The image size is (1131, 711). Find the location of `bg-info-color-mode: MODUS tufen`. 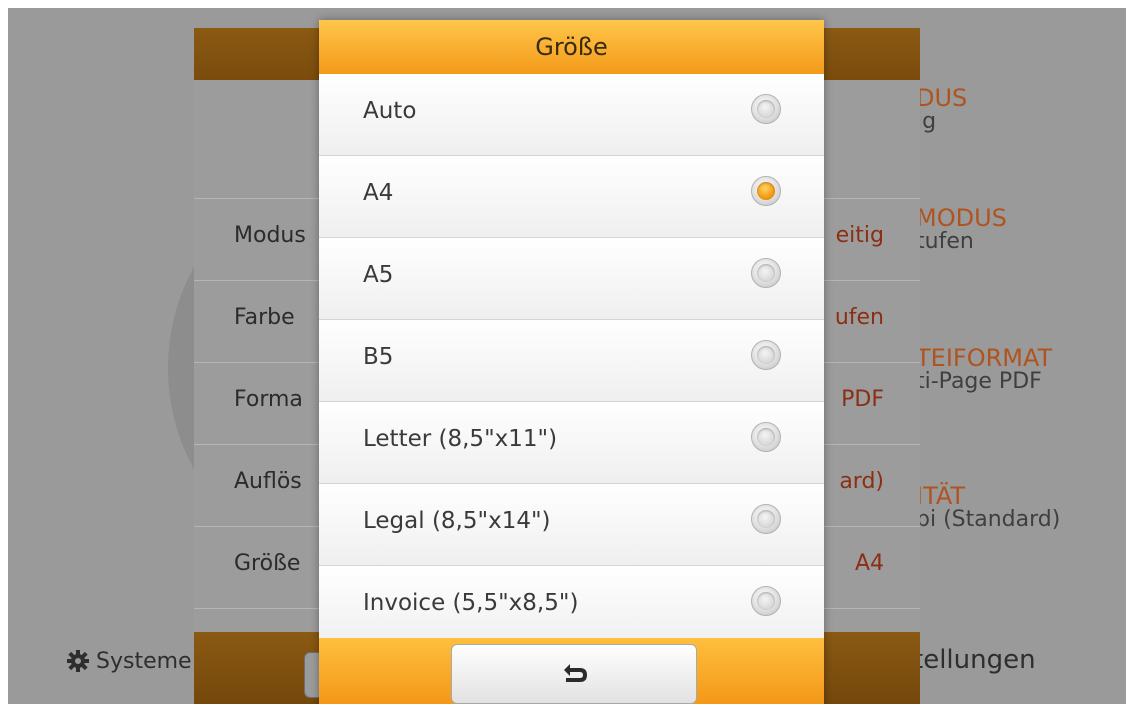

bg-info-color-mode: MODUS tufen is located at coordinates (961, 229).